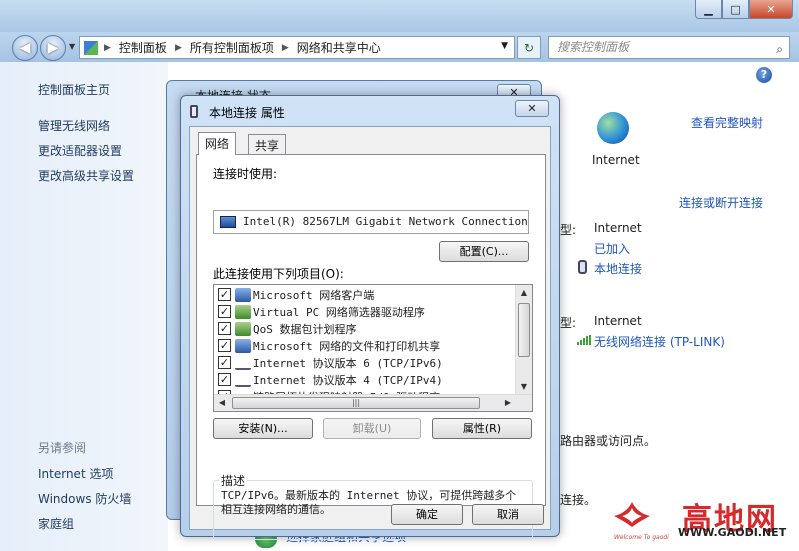 The image size is (799, 551). What do you see at coordinates (348, 363) in the screenshot?
I see `item-label: Internet 协议版本 6 (TCP/IPv6)` at bounding box center [348, 363].